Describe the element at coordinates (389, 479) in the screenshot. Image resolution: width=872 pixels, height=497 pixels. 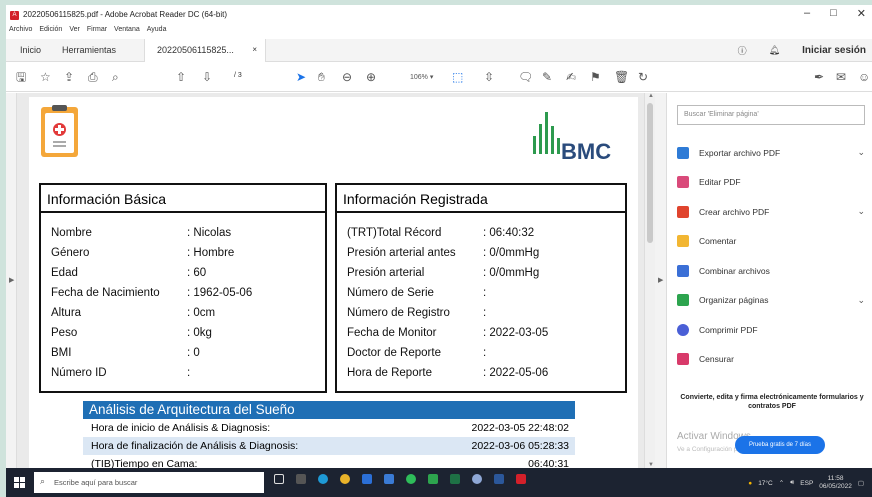
I see `store-icon` at that location.